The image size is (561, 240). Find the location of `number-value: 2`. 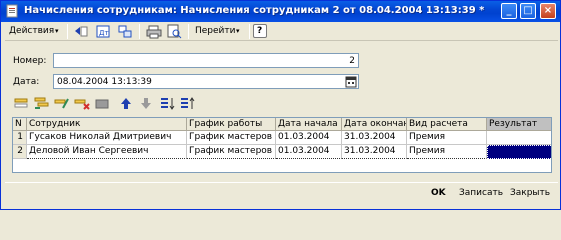

number-value: 2 is located at coordinates (352, 61).